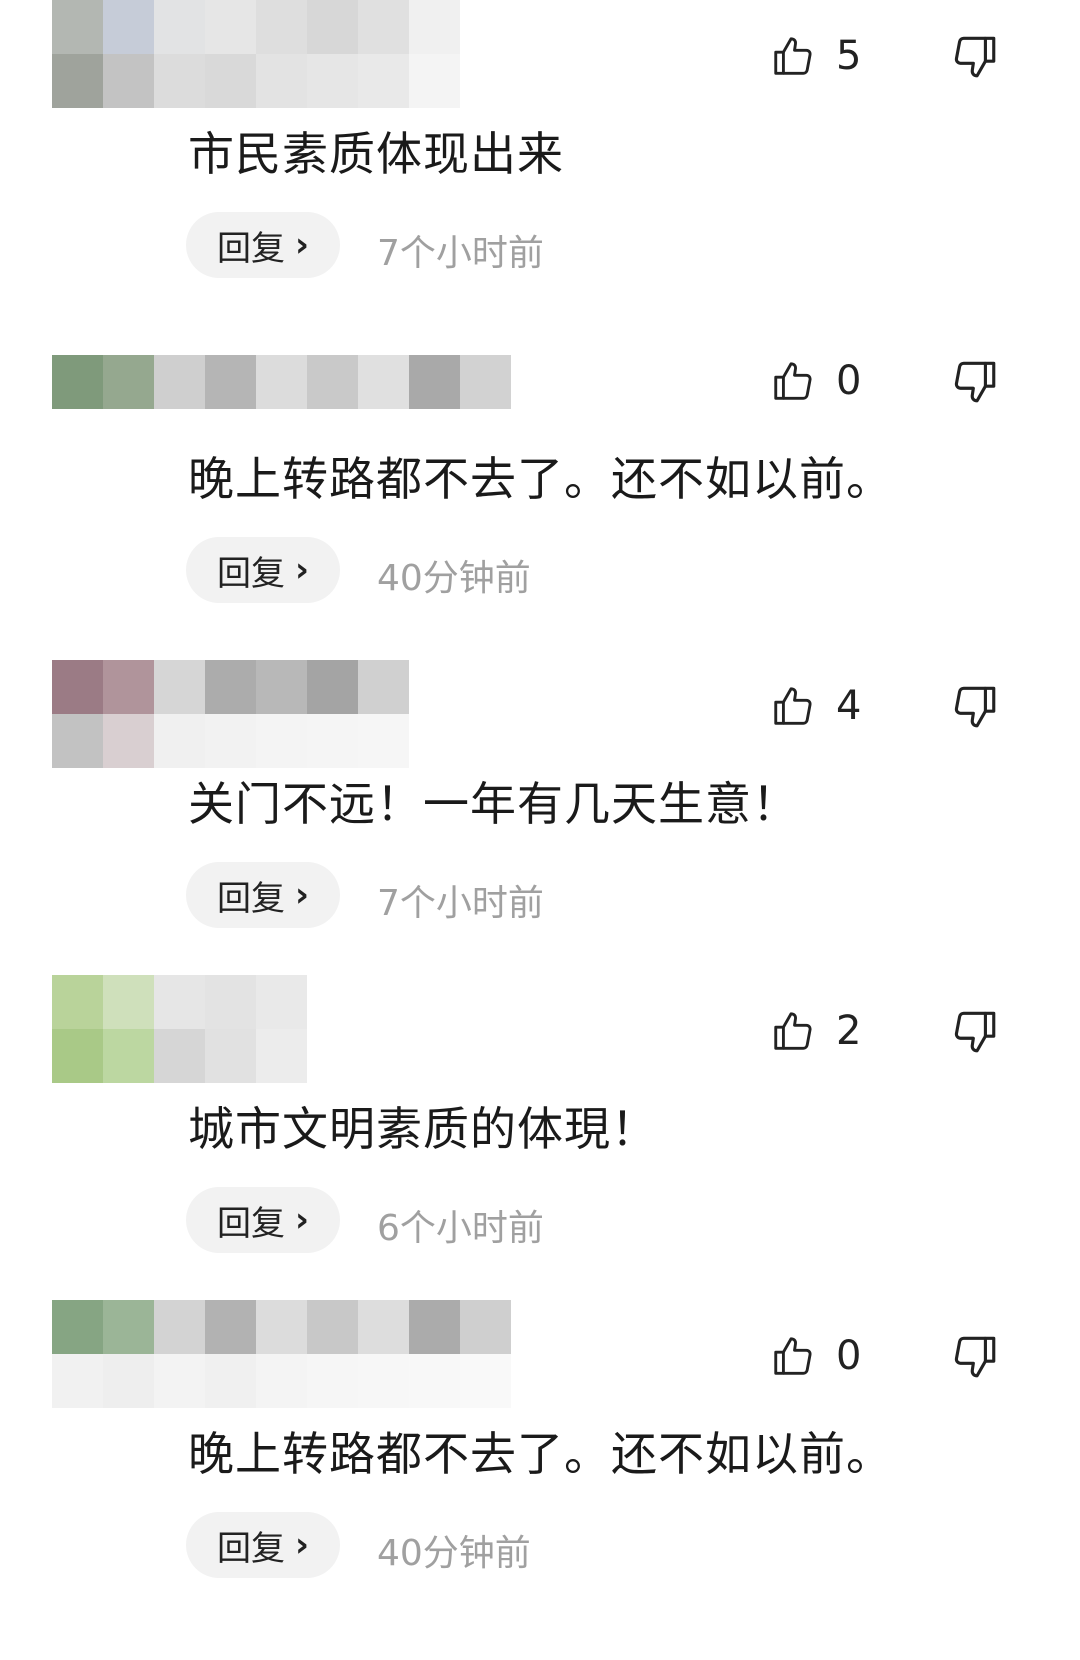  What do you see at coordinates (815, 706) in the screenshot?
I see `like-button: 4` at bounding box center [815, 706].